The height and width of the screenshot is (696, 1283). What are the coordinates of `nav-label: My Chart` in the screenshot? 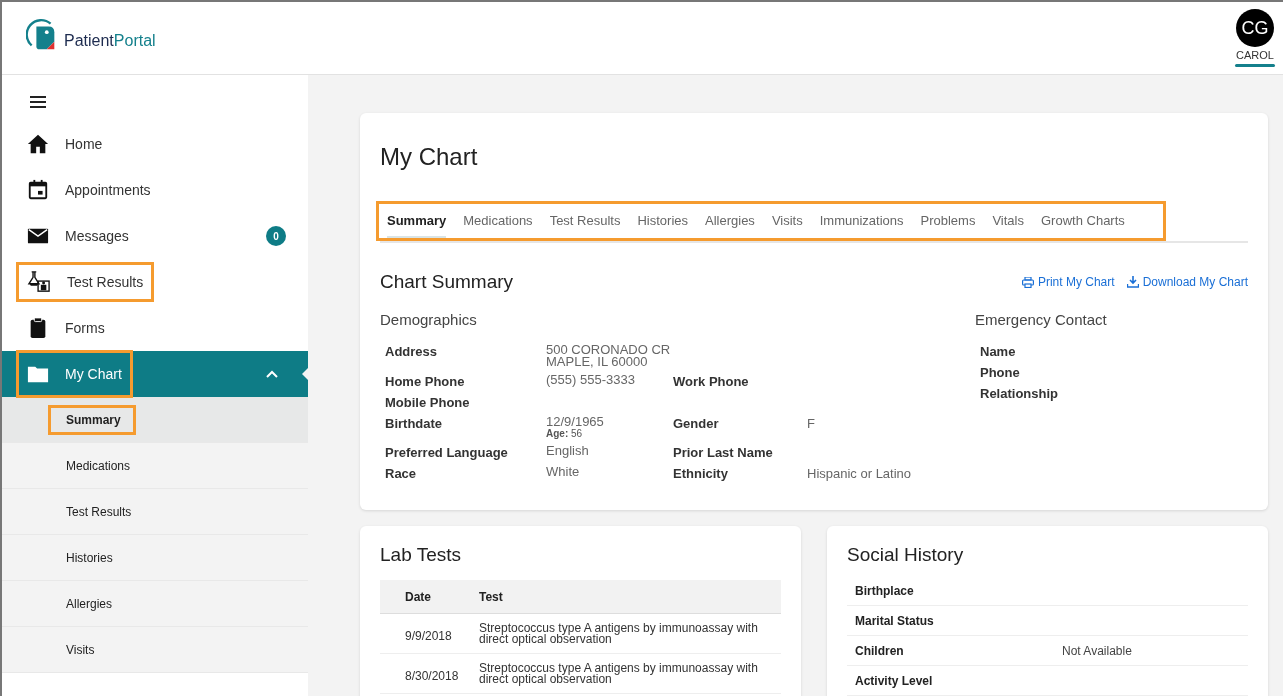 It's located at (93, 374).